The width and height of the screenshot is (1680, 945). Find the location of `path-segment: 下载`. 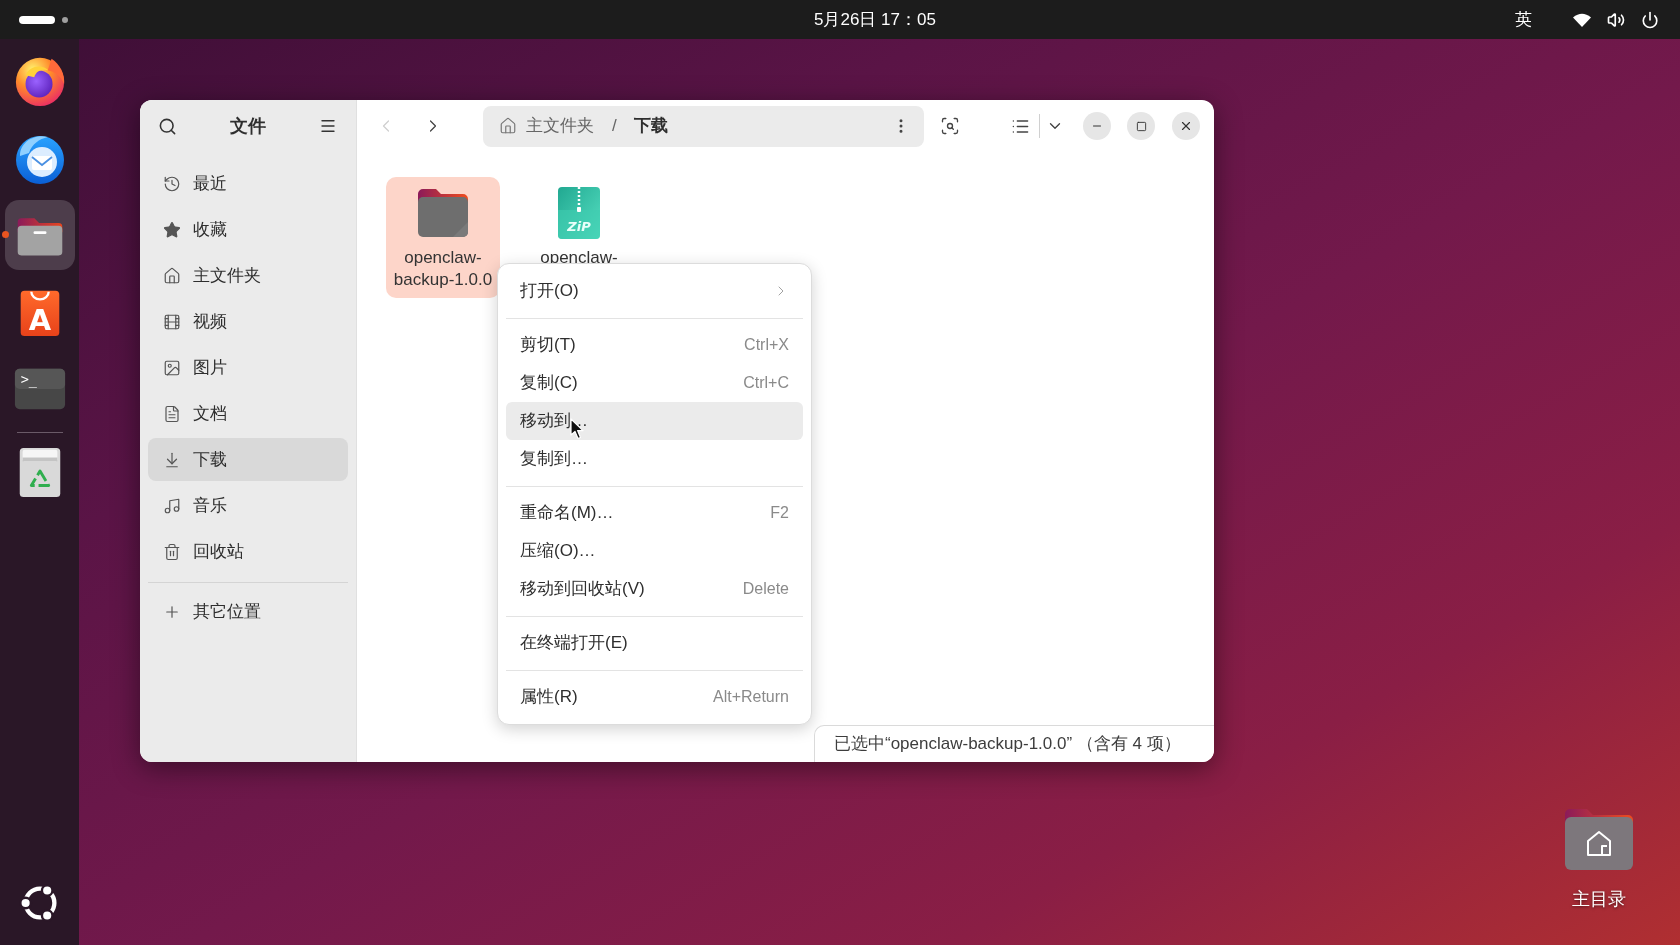

path-segment: 下载 is located at coordinates (650, 126).